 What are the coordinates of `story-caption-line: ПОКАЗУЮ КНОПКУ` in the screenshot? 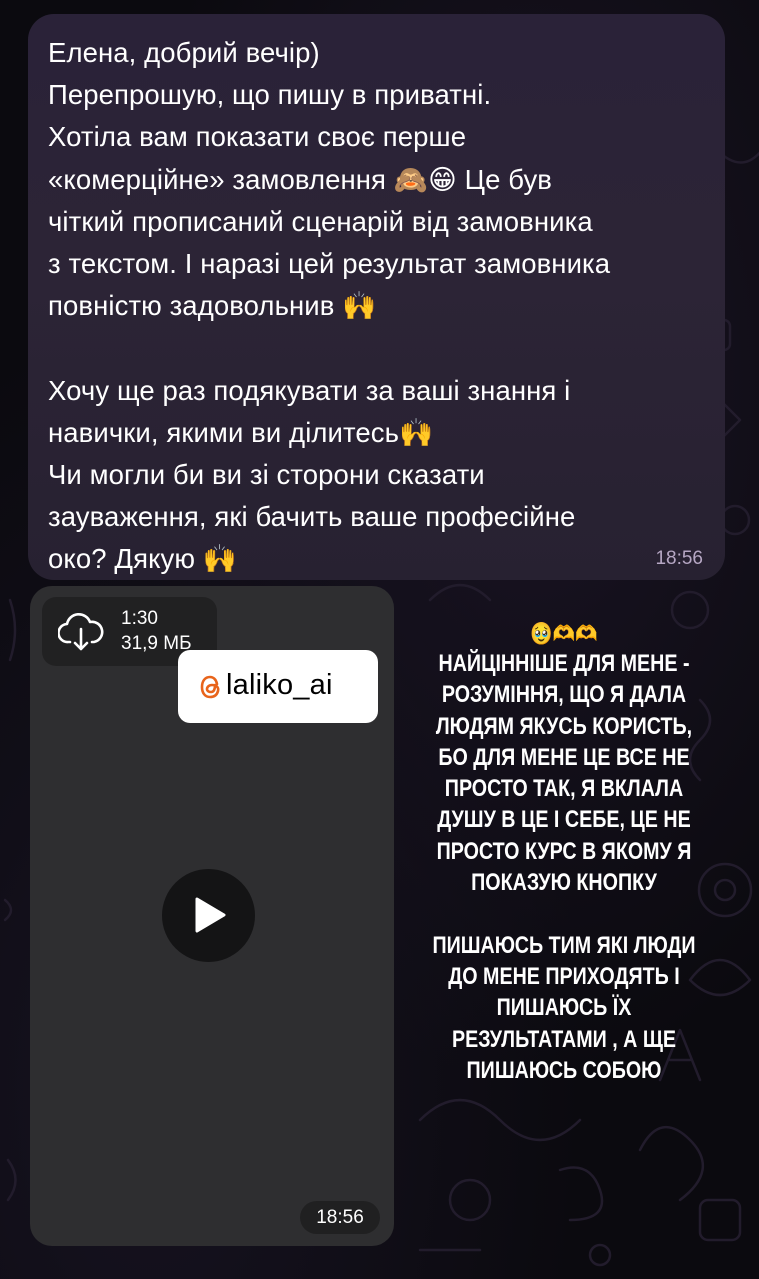 It's located at (564, 883).